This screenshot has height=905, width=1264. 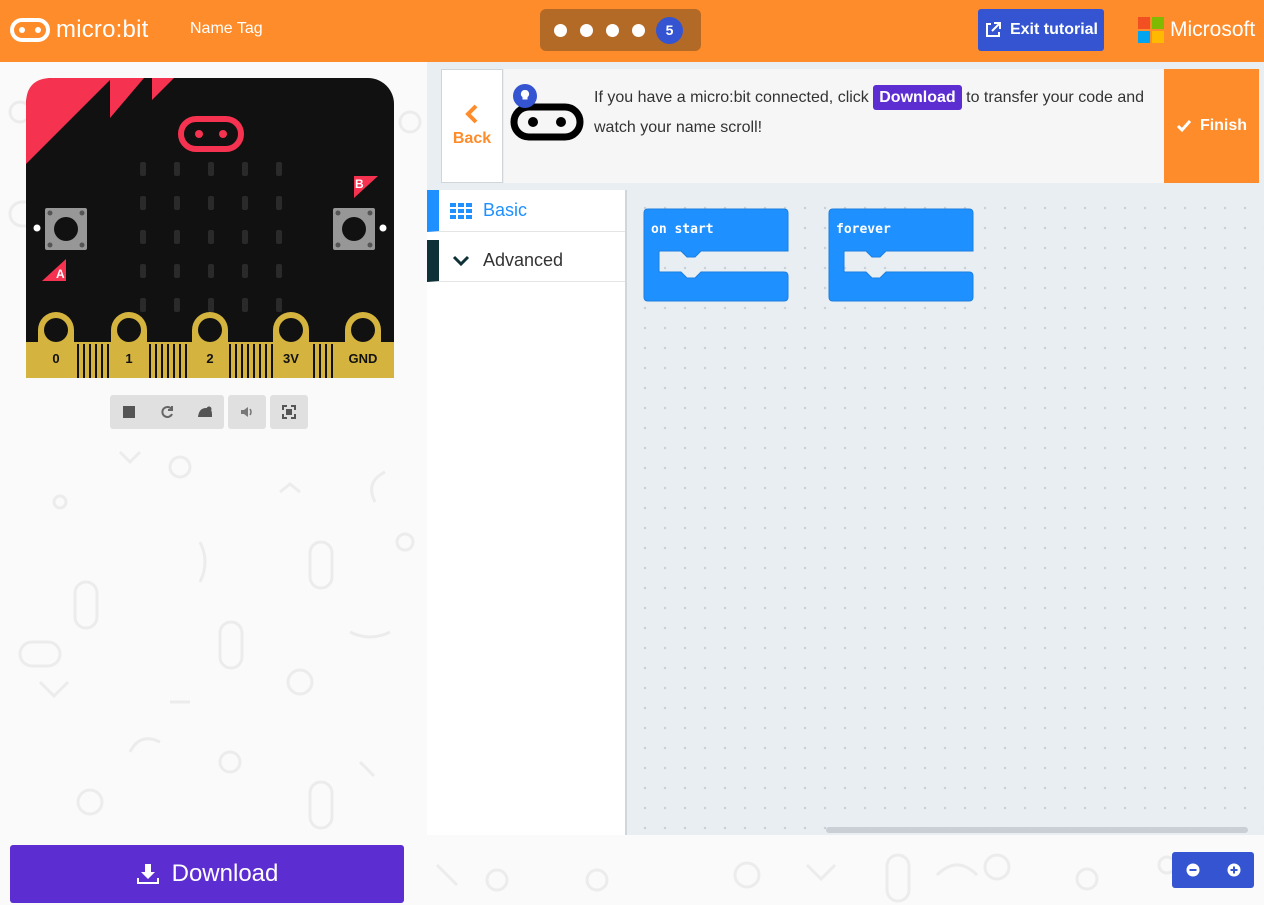 I want to click on hint-download-chip: Download, so click(x=917, y=97).